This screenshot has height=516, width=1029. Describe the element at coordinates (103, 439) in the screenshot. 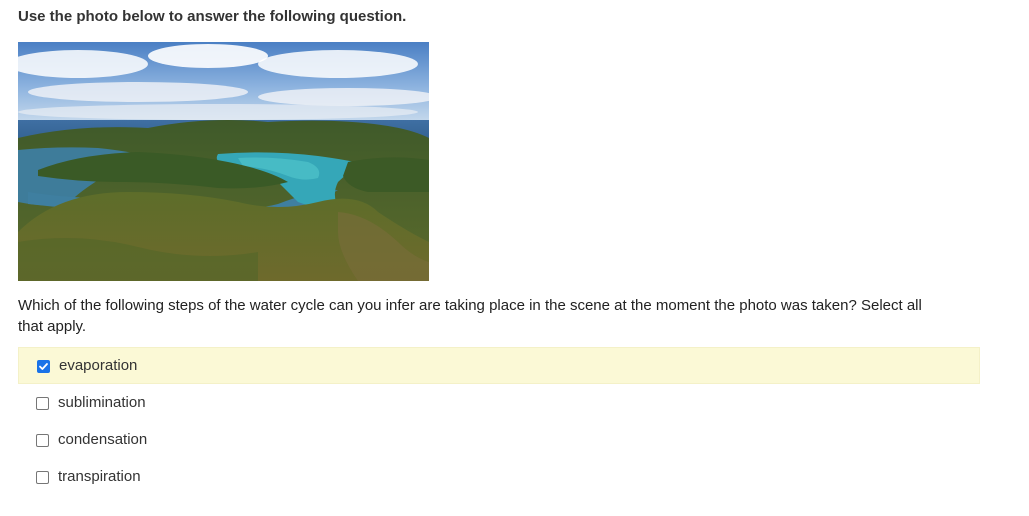

I see `option-label: condensation` at that location.